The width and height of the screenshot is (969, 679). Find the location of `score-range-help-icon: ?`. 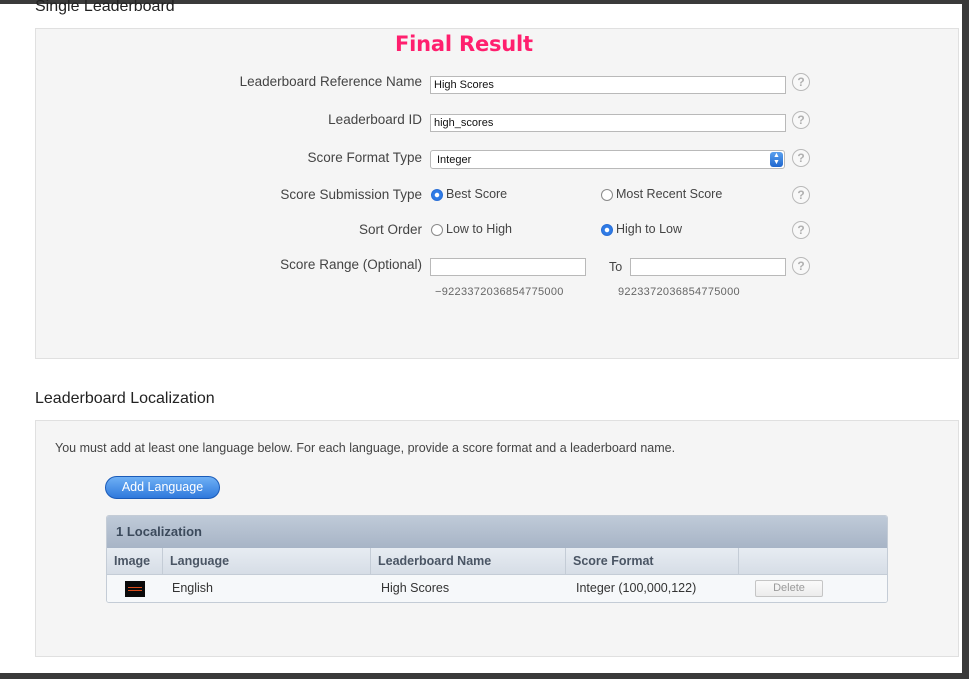

score-range-help-icon: ? is located at coordinates (801, 266).